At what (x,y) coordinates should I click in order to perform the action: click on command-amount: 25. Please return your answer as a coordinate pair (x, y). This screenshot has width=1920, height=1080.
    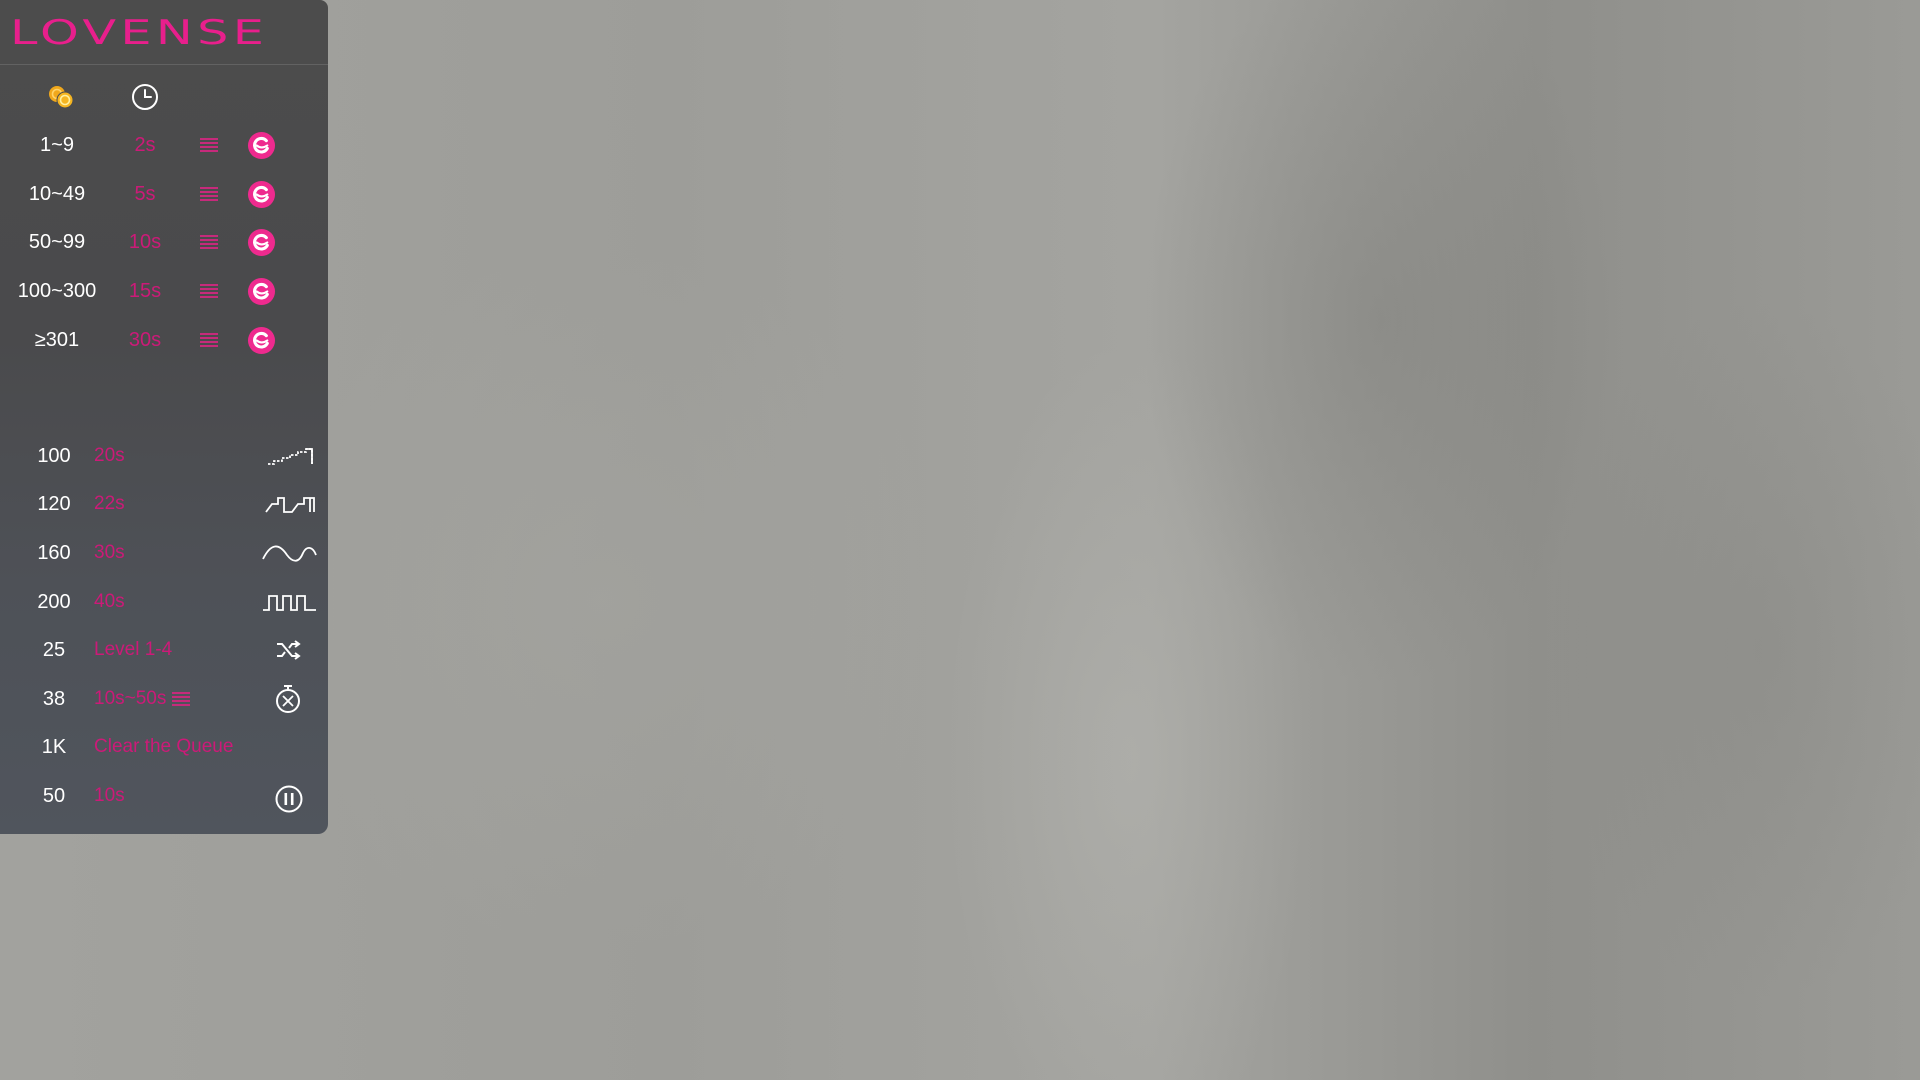
    Looking at the image, I should click on (54, 650).